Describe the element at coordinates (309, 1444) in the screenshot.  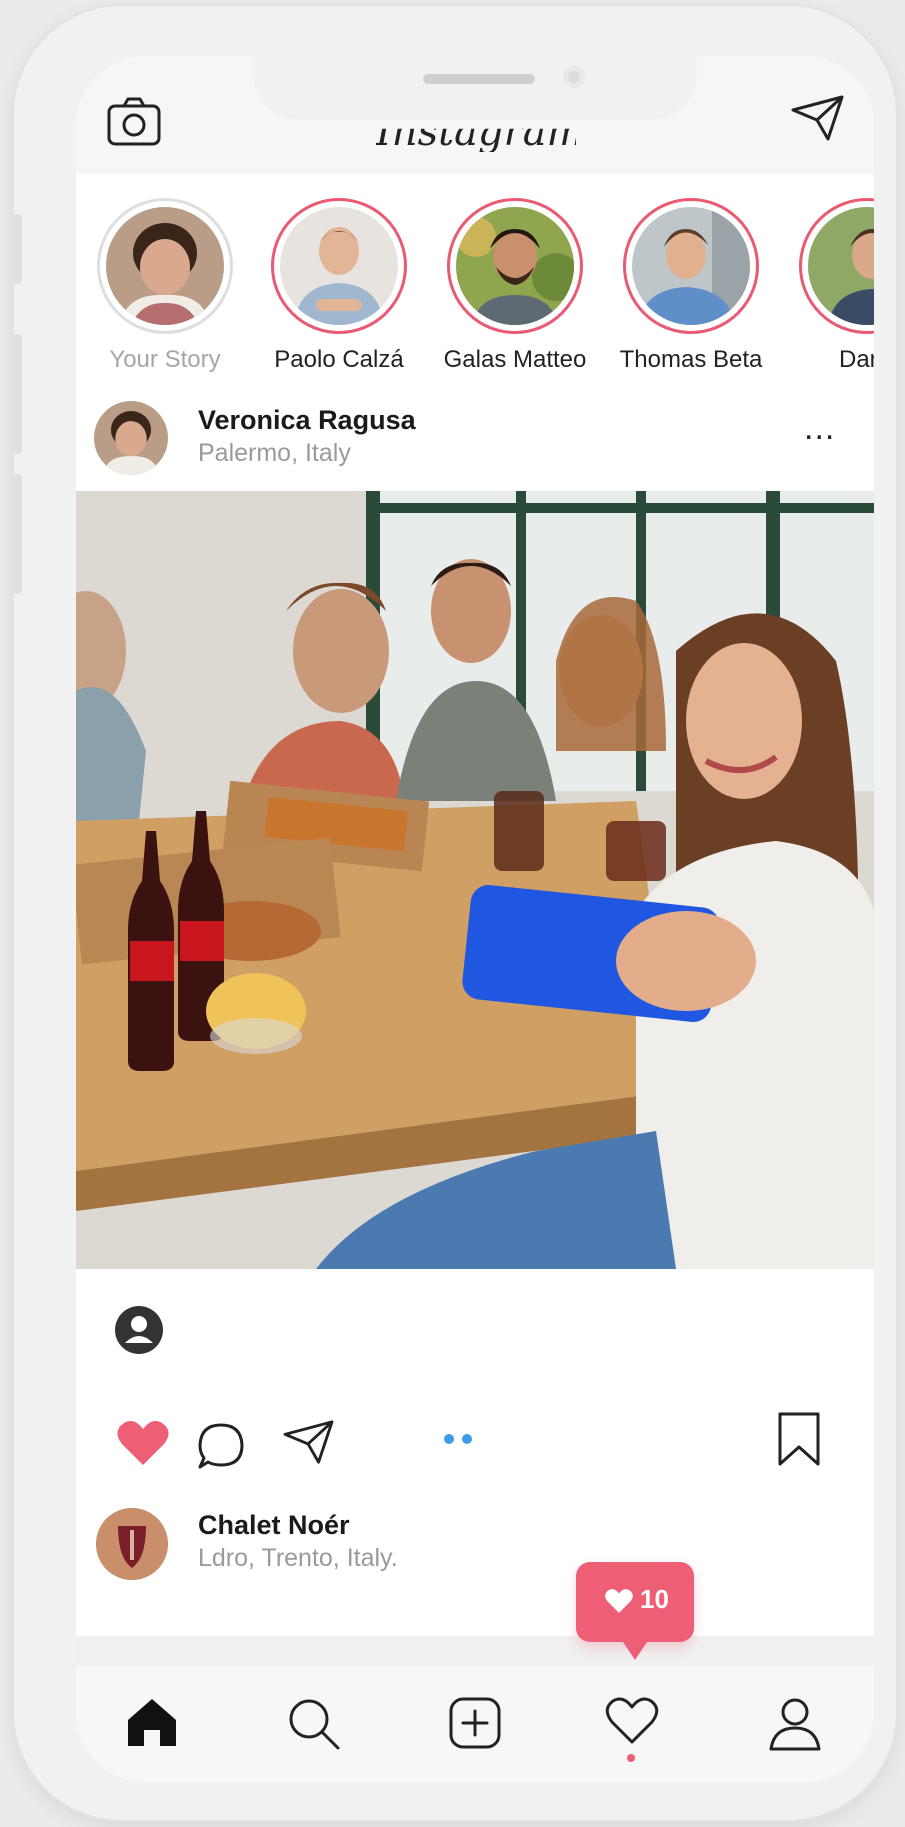
I see `share-icon` at that location.